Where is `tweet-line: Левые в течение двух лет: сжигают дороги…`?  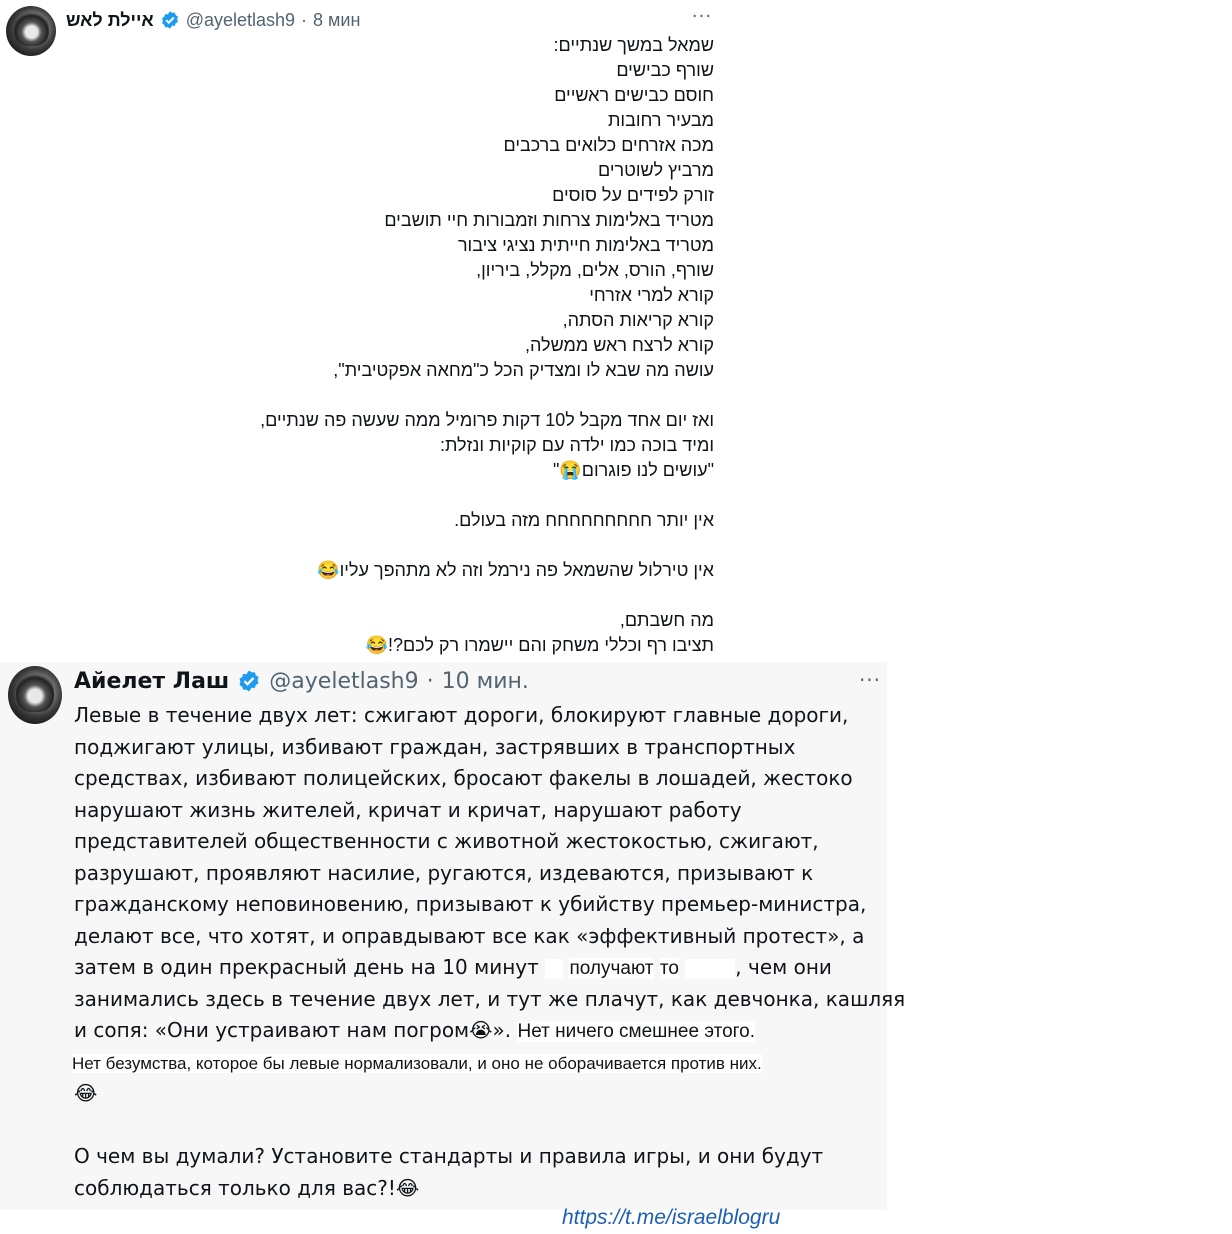 tweet-line: Левые в течение двух лет: сжигают дороги… is located at coordinates (461, 715).